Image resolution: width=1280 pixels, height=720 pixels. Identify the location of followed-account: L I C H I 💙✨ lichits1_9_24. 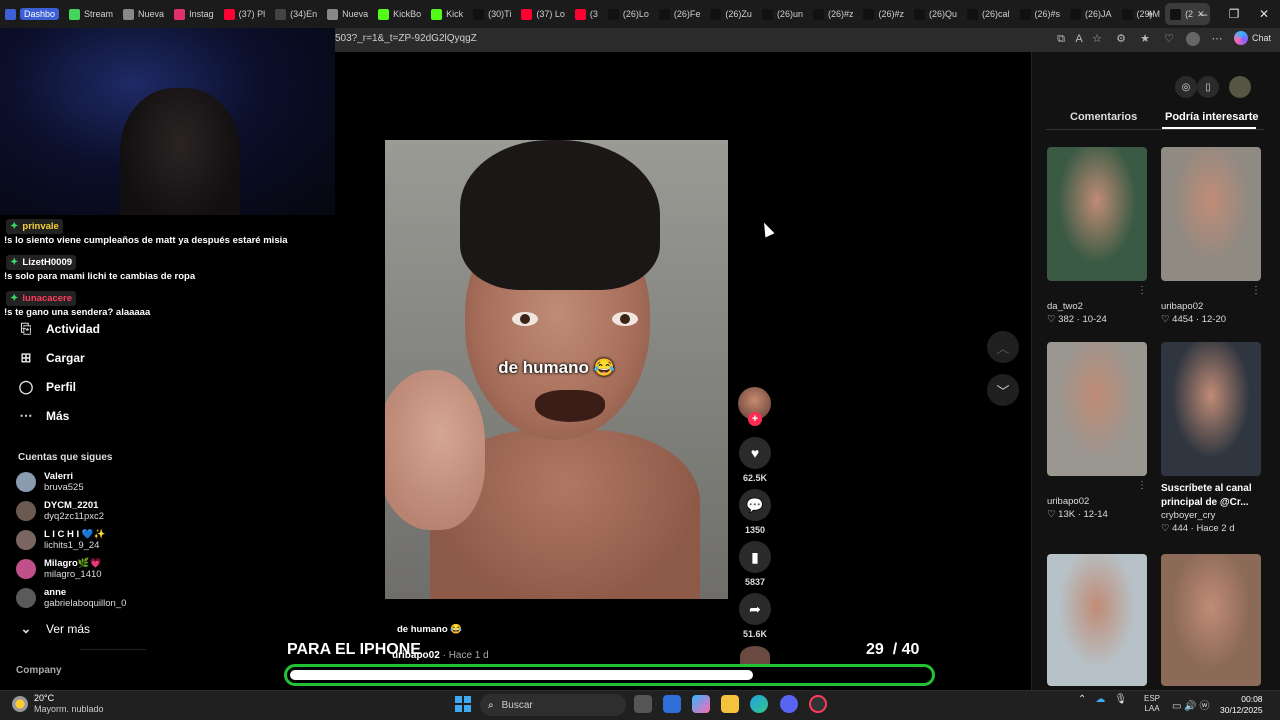
(61, 540).